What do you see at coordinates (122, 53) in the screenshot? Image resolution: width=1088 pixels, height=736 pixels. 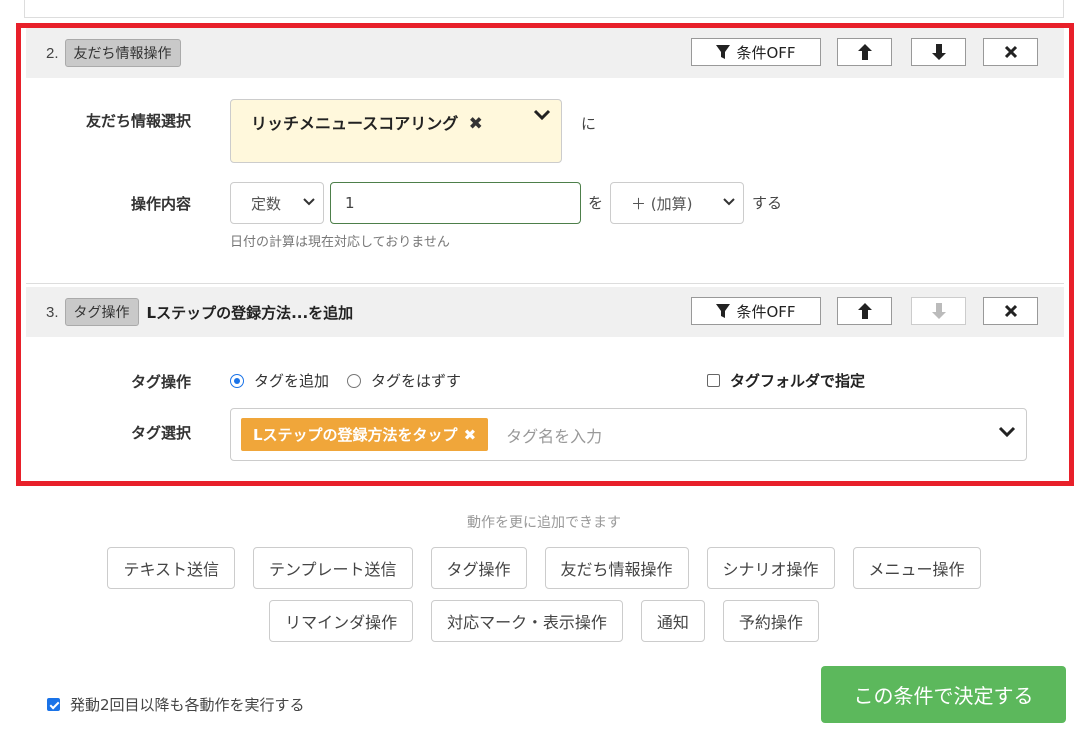 I see `step-type-chip: 友だち情報操作` at bounding box center [122, 53].